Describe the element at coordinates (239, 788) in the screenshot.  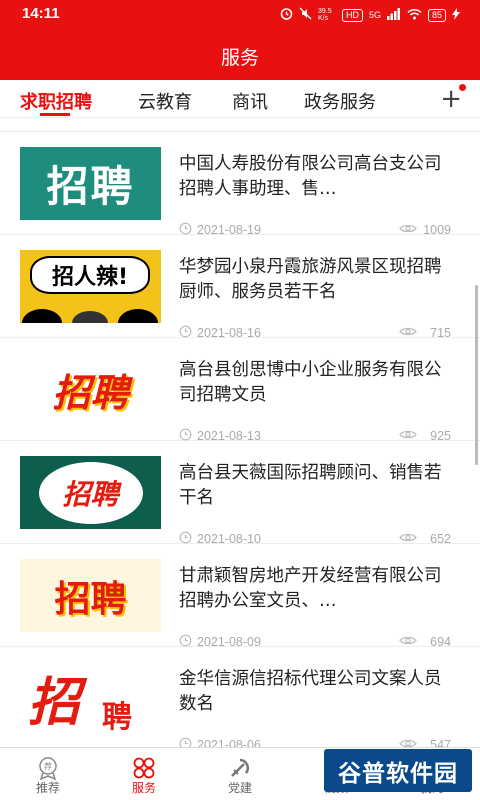
I see `nav-label: 党建` at that location.